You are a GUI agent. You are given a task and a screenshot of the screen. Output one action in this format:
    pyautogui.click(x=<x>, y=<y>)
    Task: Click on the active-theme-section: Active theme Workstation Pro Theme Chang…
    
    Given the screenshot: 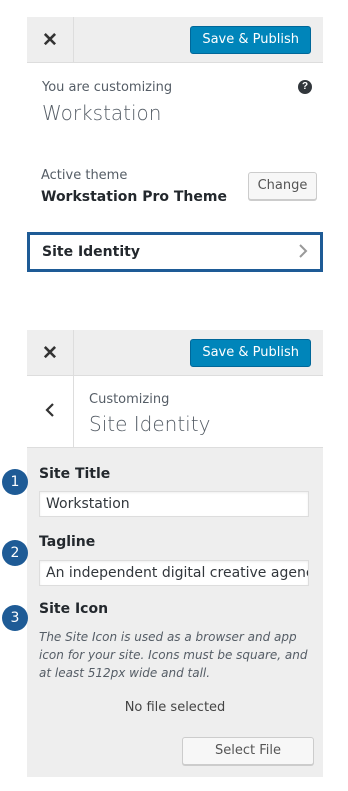 What is the action you would take?
    pyautogui.click(x=175, y=191)
    